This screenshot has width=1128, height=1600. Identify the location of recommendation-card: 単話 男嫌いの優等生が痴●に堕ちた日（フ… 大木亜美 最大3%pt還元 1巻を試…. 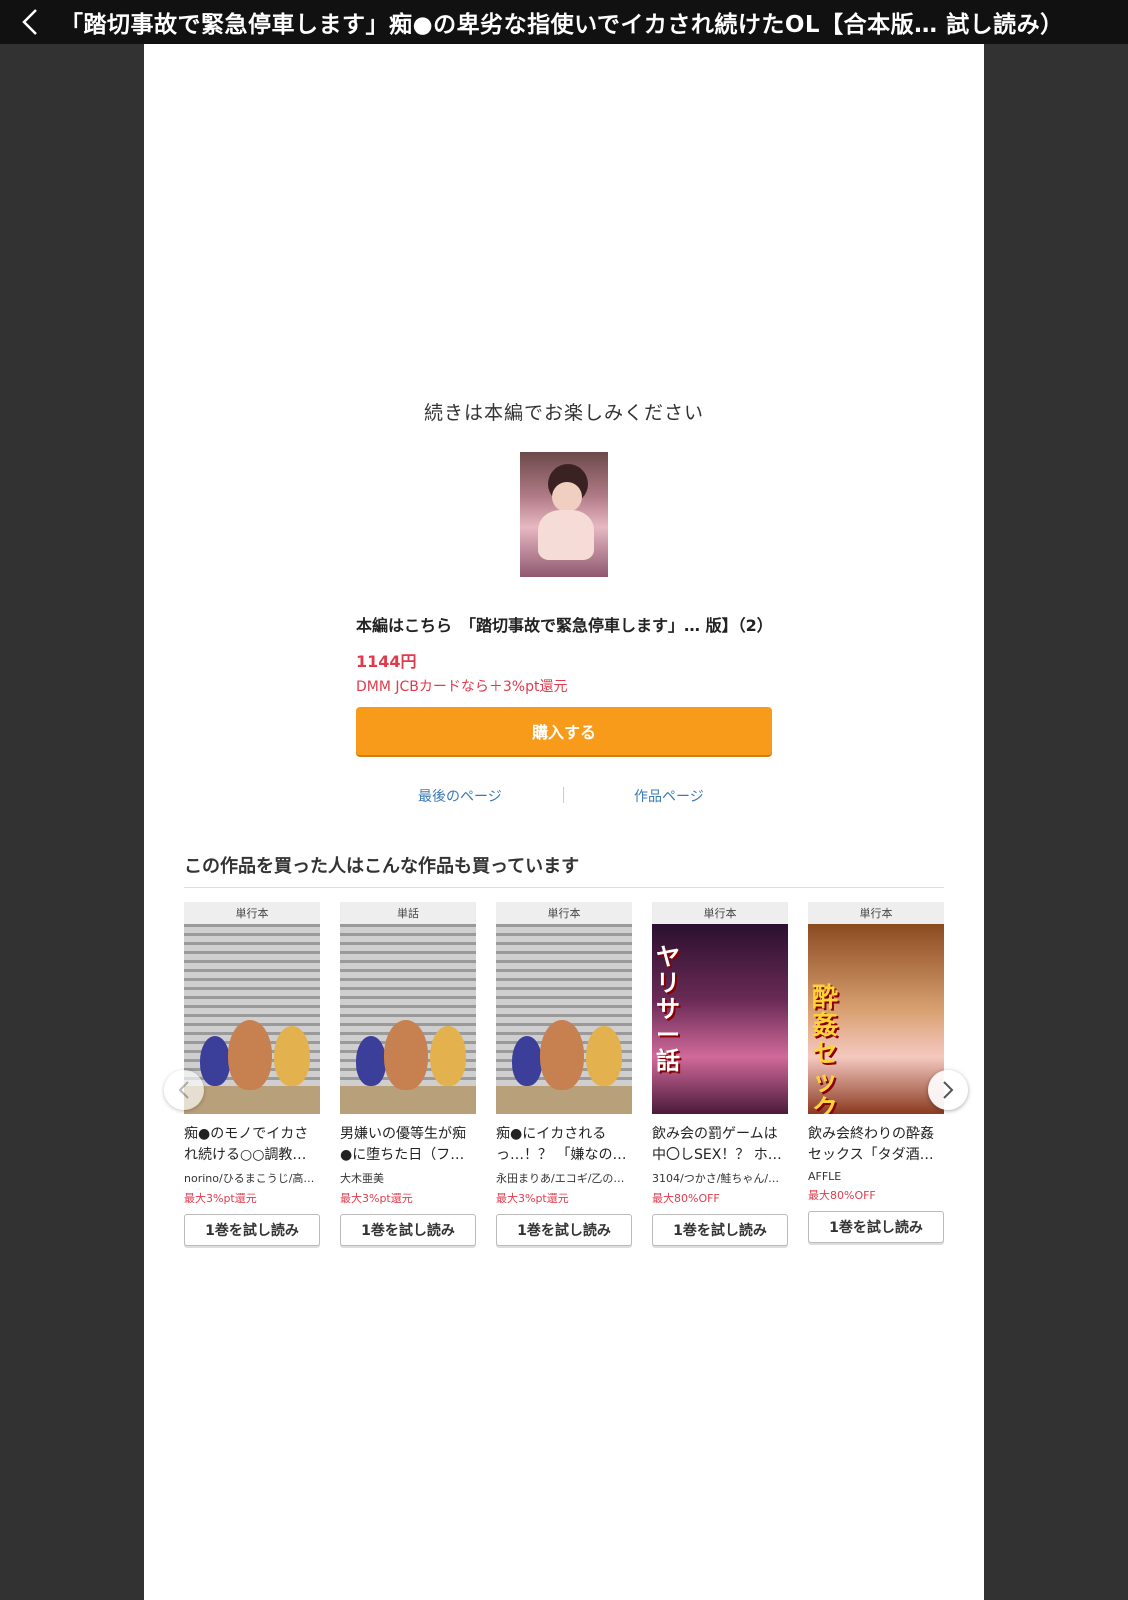
(408, 1074).